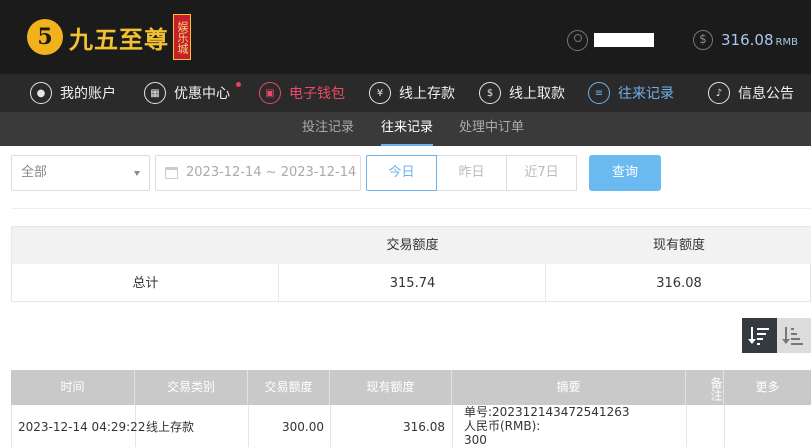 This screenshot has height=447, width=811. I want to click on nav-announcements: ♪ 信息公告, so click(751, 93).